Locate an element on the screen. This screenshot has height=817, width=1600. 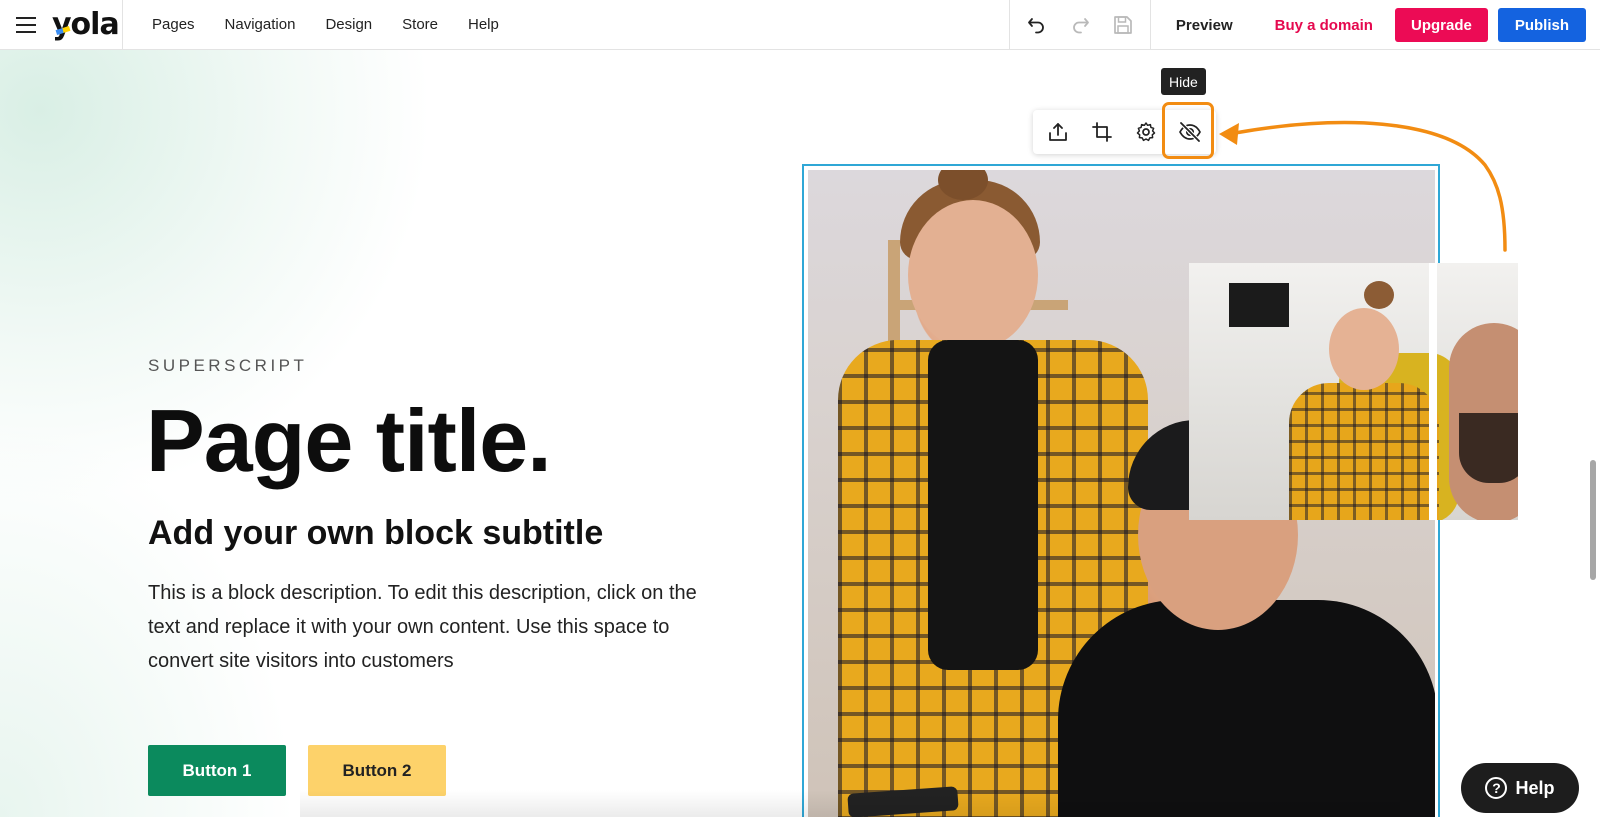
editor-topbar: yola Pages Navigation Design Store Help is located at coordinates (800, 25).